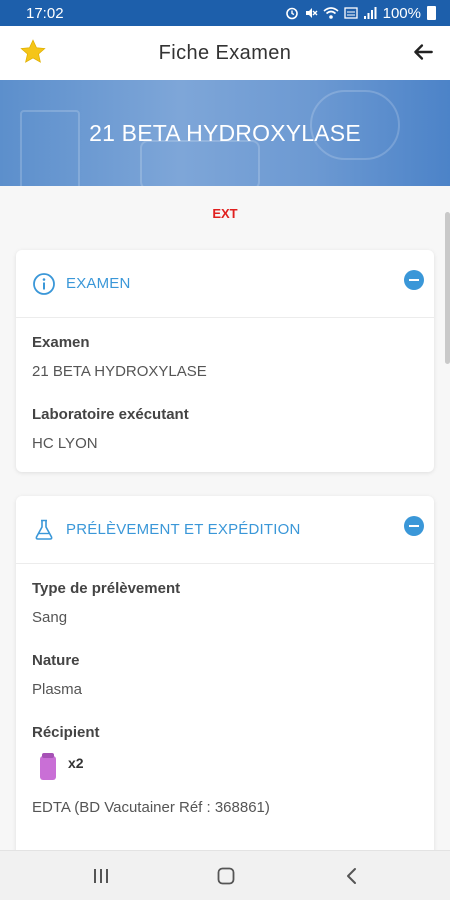 The width and height of the screenshot is (450, 900). I want to click on system-nav-bar, so click(225, 875).